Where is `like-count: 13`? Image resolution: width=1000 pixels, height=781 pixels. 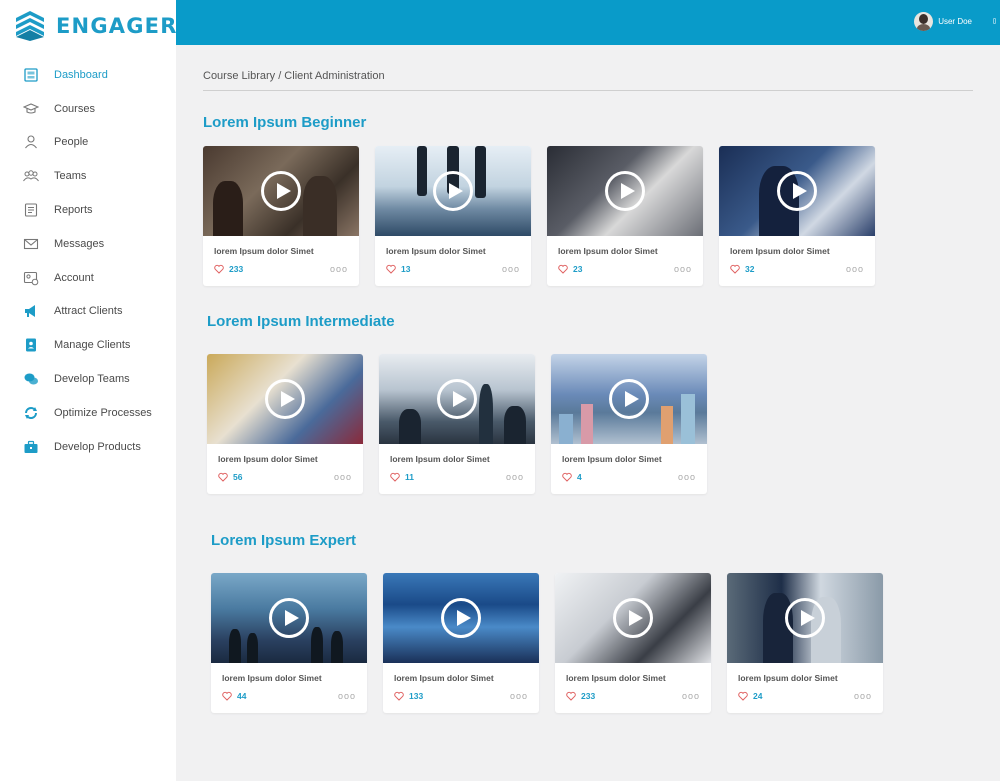 like-count: 13 is located at coordinates (406, 269).